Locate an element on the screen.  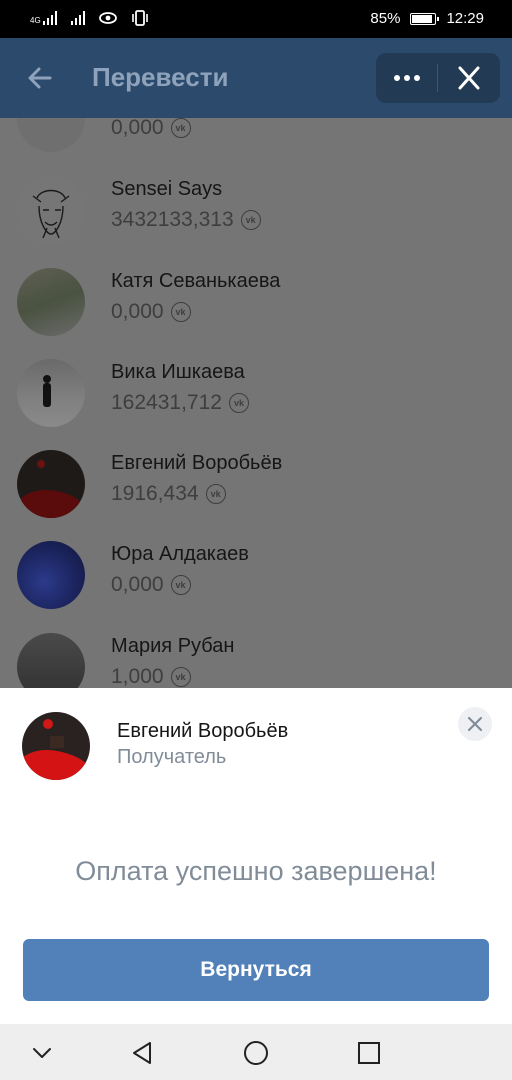
app-bar: Перевести is located at coordinates (256, 78).